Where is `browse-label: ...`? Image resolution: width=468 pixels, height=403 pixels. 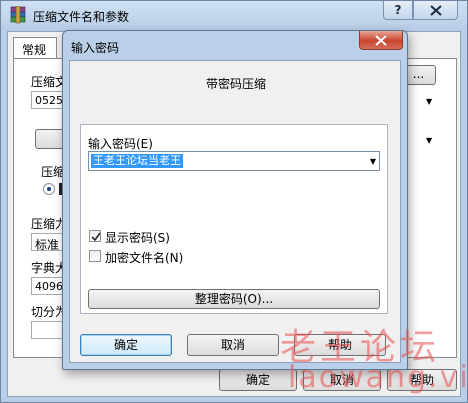
browse-label: ... is located at coordinates (418, 74).